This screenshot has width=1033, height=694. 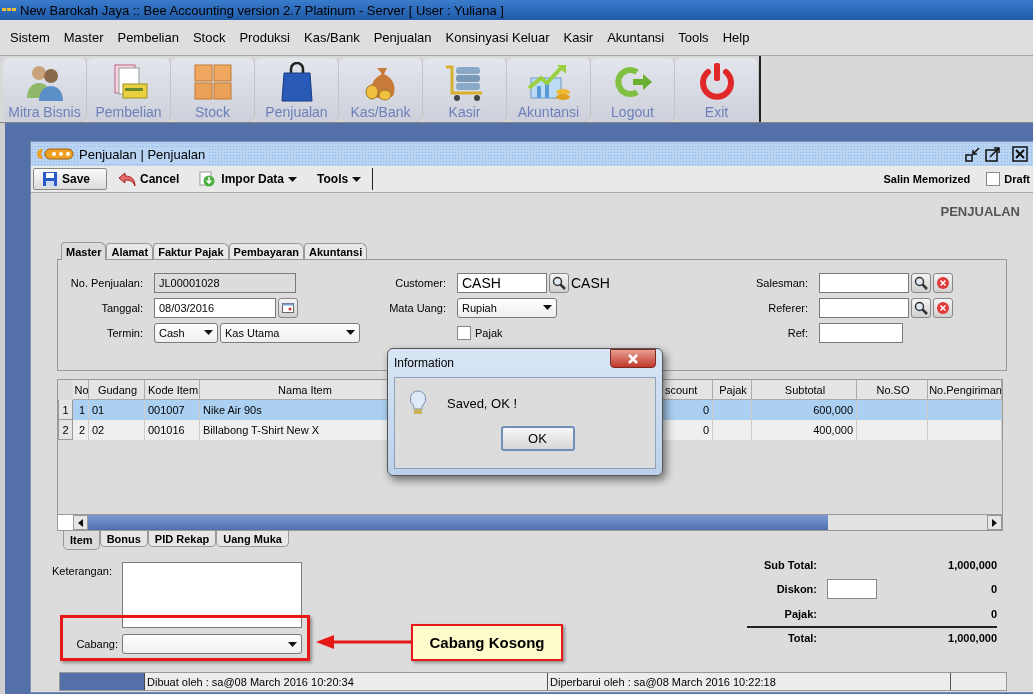 What do you see at coordinates (927, 179) in the screenshot?
I see `salin-memorized-link: Salin Memorized` at bounding box center [927, 179].